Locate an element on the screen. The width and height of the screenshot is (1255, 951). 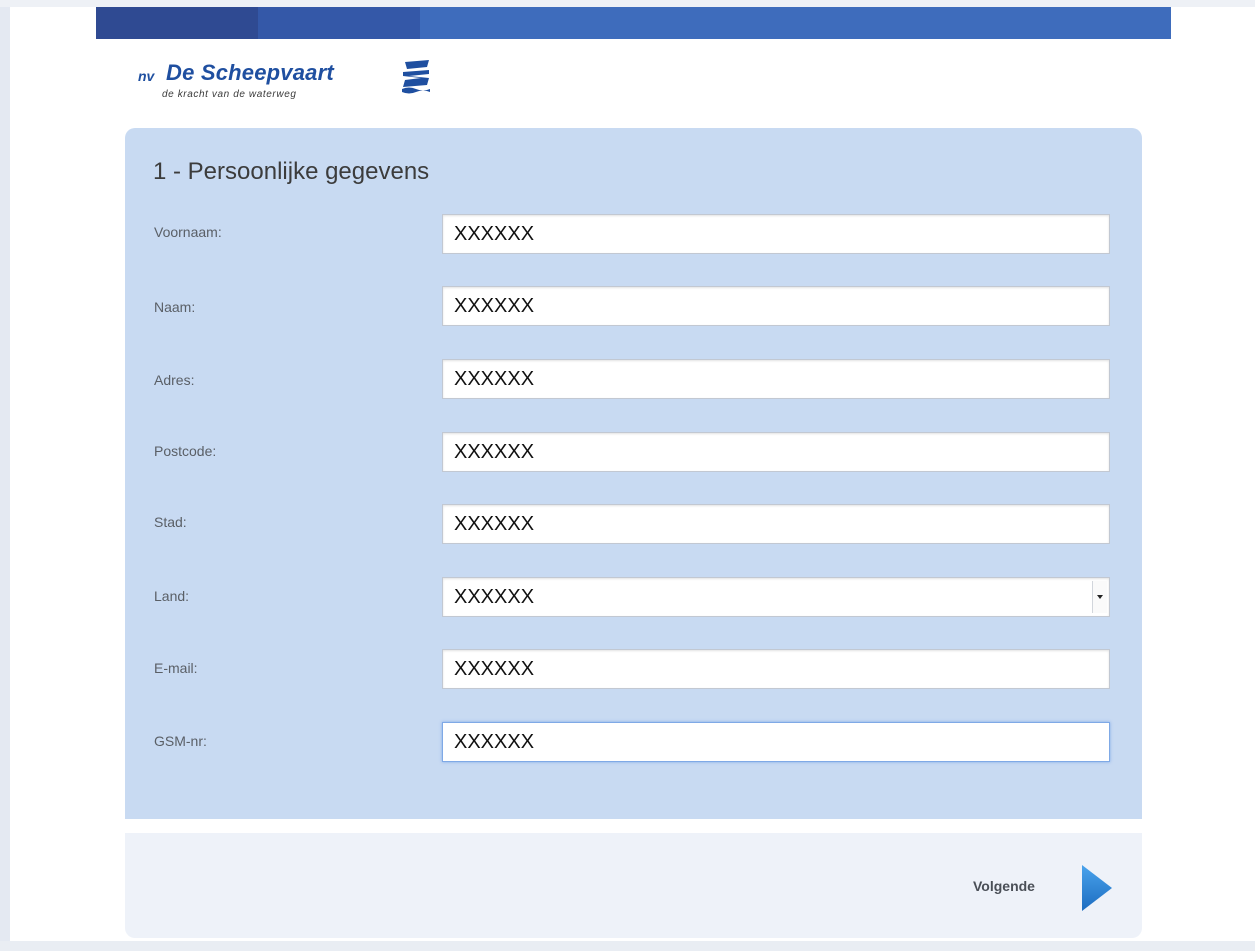
form-footer: Volgende is located at coordinates (633, 885).